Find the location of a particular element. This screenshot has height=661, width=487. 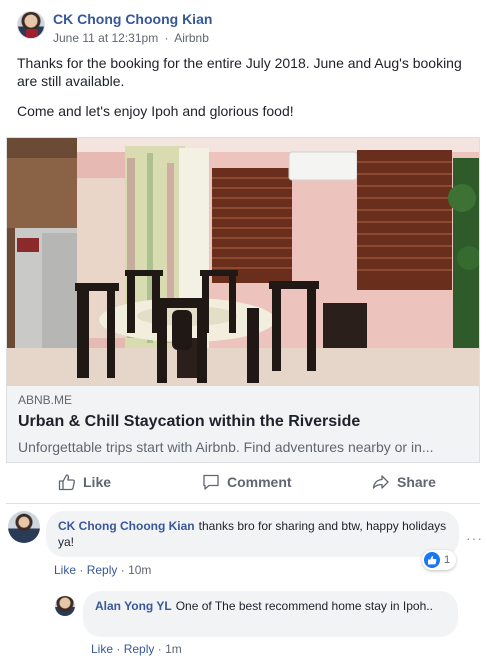

comment-actions: Like · Reply · 1m is located at coordinates (136, 649).